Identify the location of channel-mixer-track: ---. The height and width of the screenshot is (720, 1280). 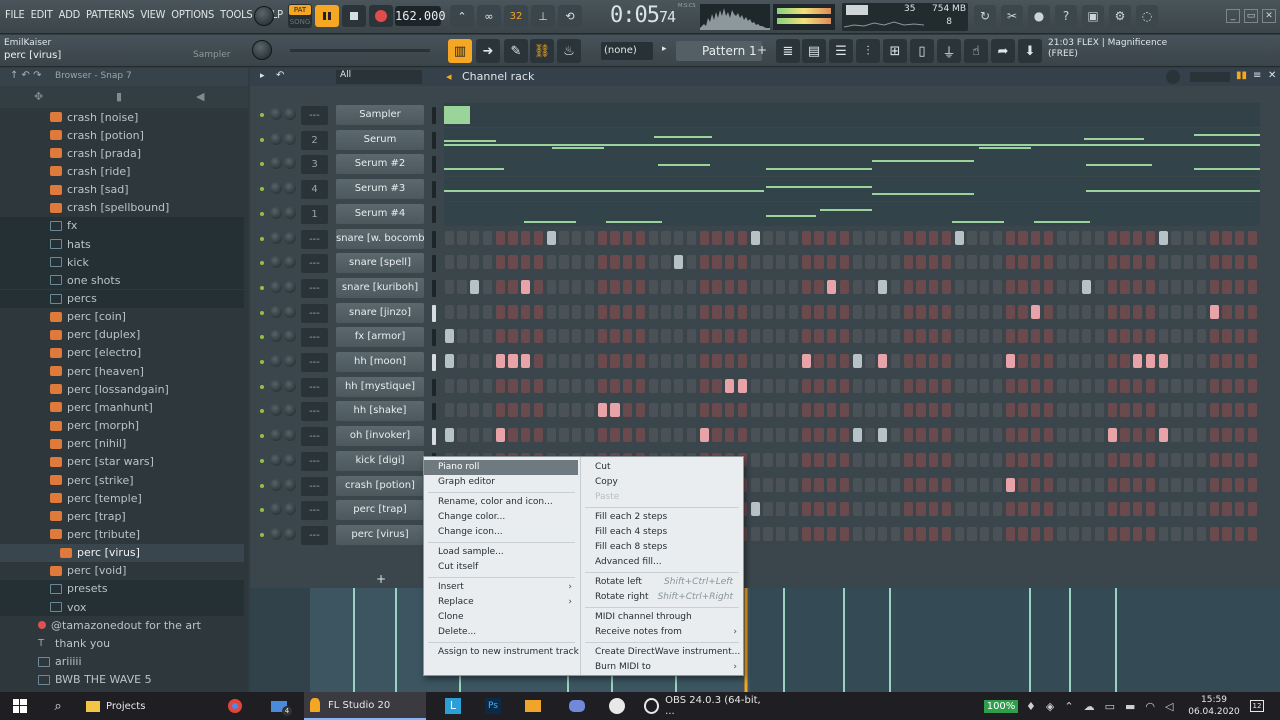
(314, 313).